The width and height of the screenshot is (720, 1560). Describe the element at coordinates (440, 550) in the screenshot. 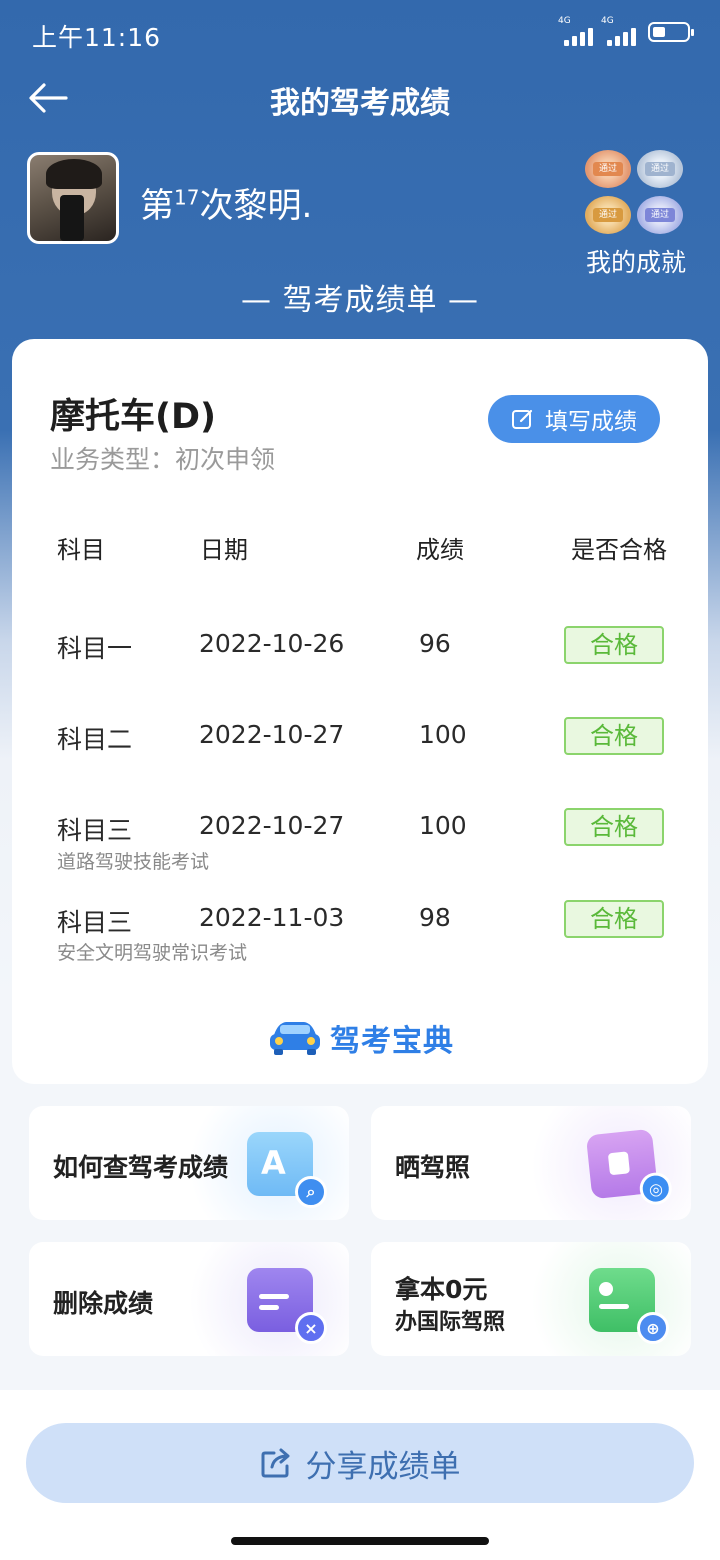

I see `column-header-score: 成绩` at that location.